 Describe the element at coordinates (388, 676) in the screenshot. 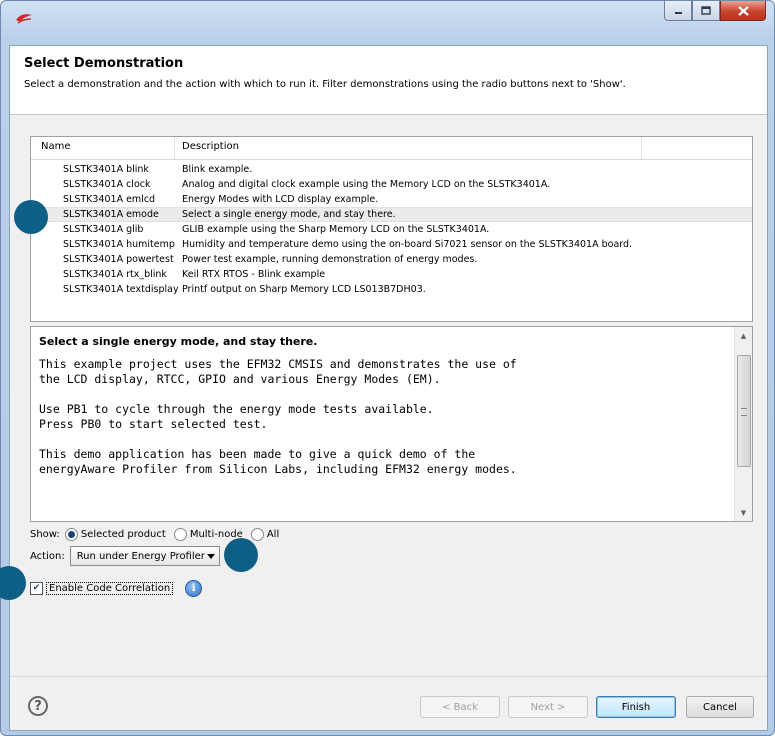

I see `footer-divider` at that location.